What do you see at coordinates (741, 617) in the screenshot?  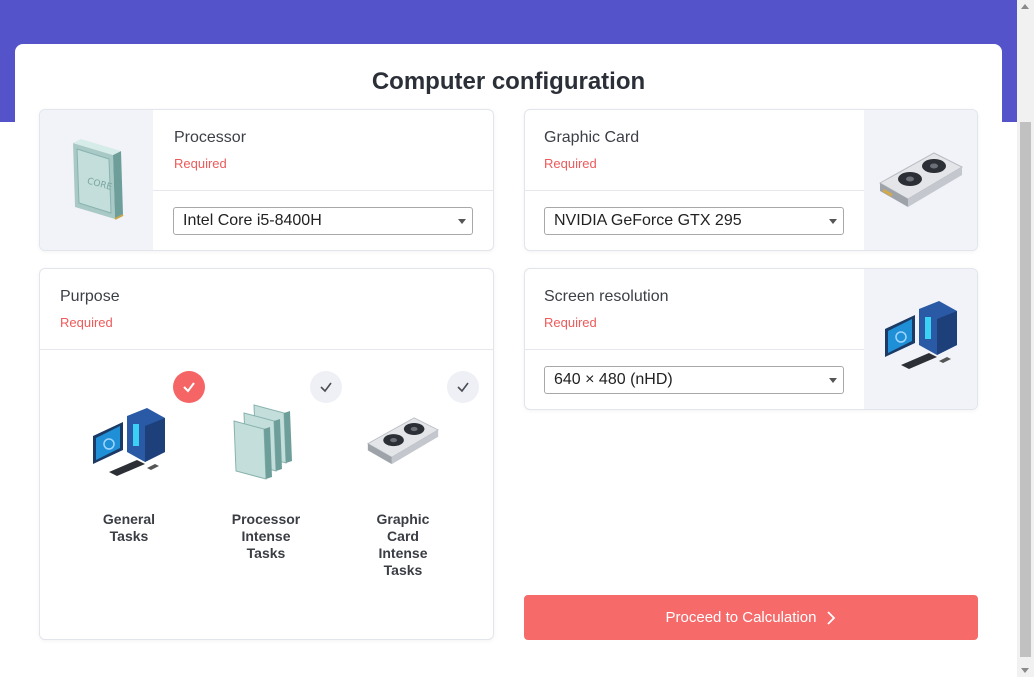 I see `proceed-button-label: Proceed to Calculation` at bounding box center [741, 617].